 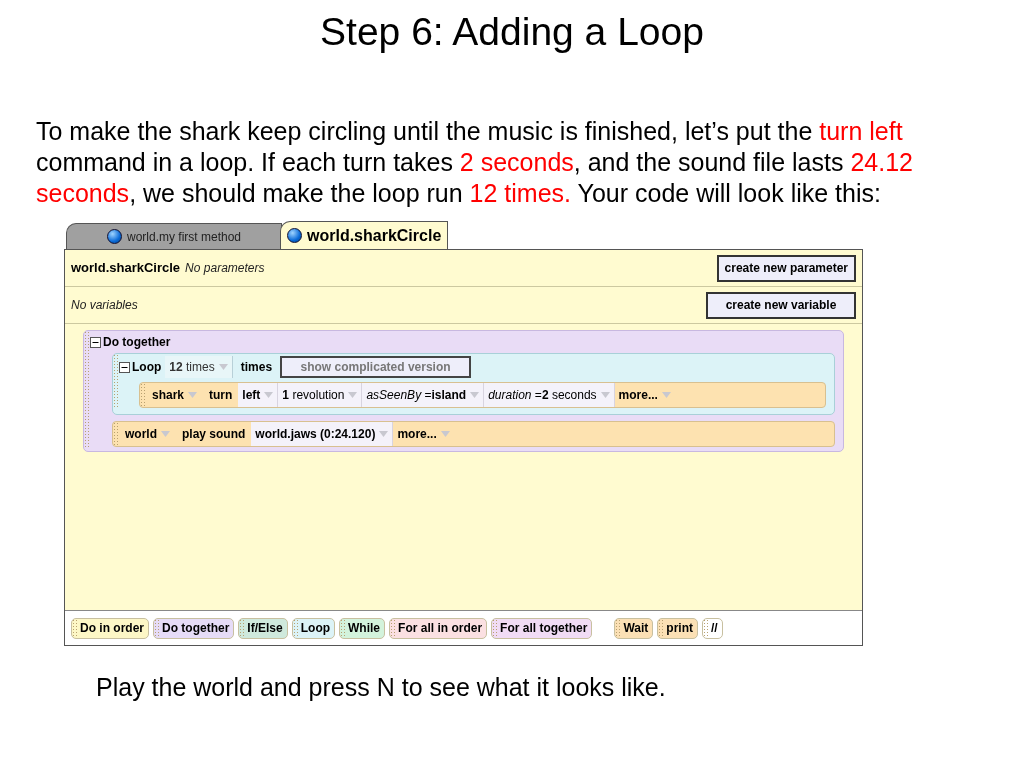 What do you see at coordinates (786, 268) in the screenshot?
I see `create-parameter-button: create new parameter` at bounding box center [786, 268].